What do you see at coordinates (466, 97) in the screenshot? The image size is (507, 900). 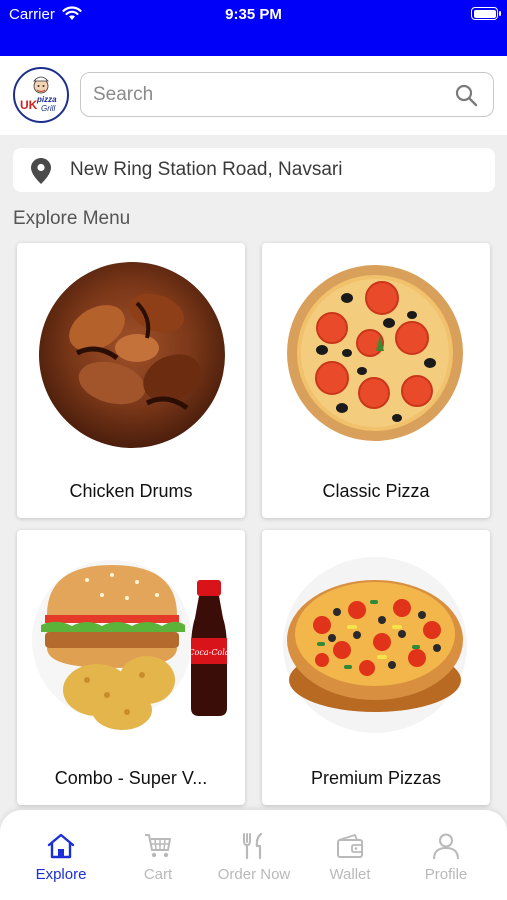 I see `search-icon` at bounding box center [466, 97].